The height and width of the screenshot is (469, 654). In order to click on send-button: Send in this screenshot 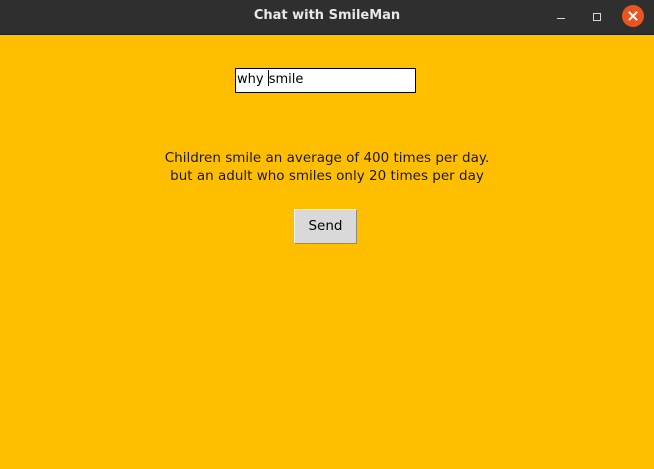, I will do `click(325, 226)`.